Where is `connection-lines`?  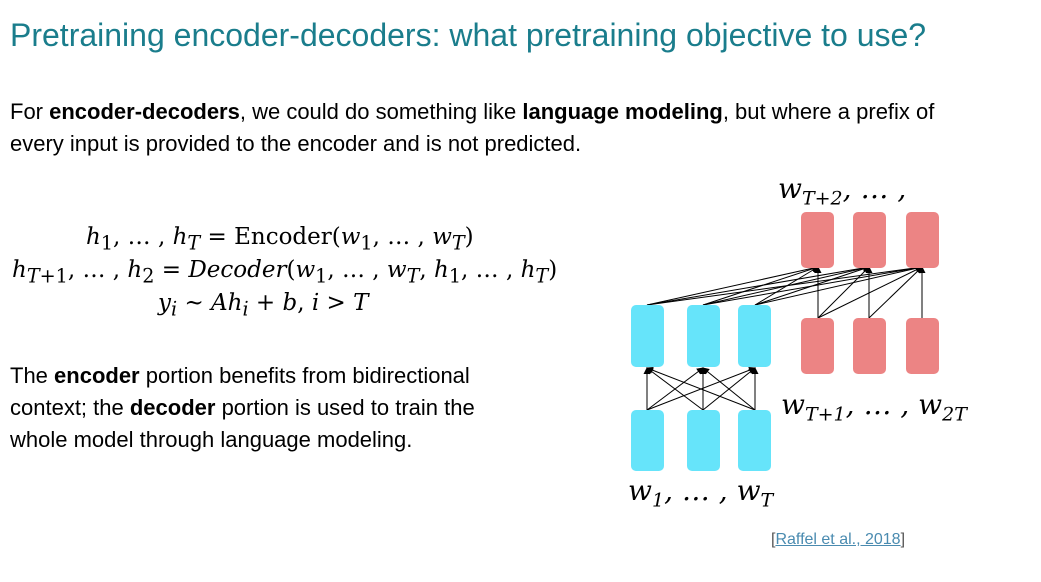 connection-lines is located at coordinates (784, 337).